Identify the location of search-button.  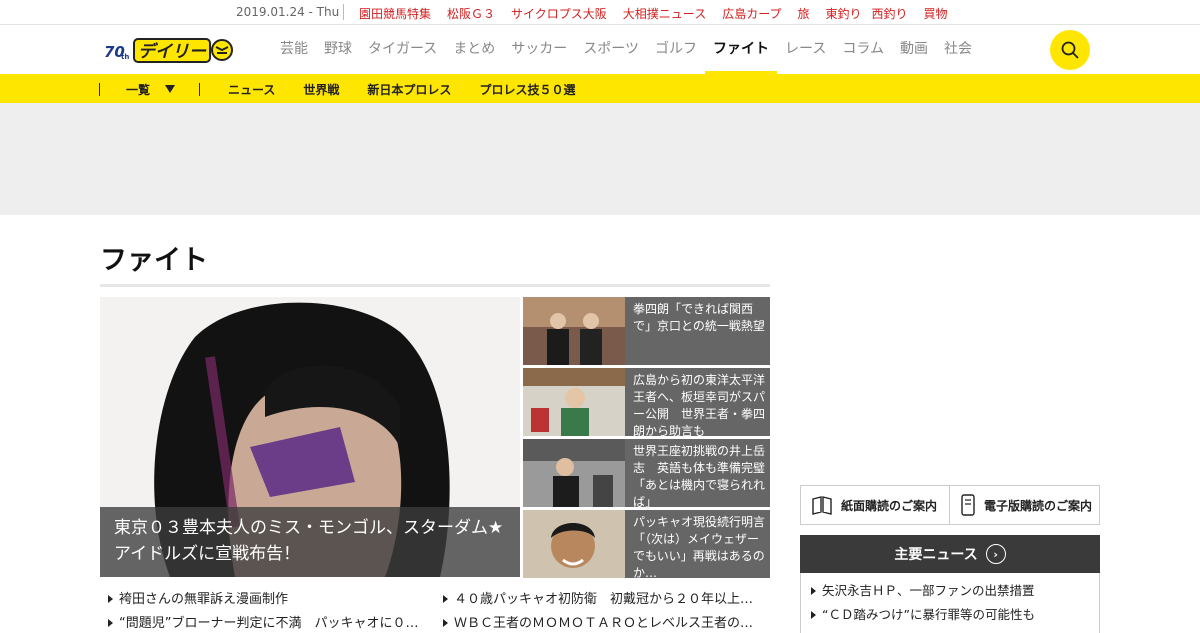
(1070, 50).